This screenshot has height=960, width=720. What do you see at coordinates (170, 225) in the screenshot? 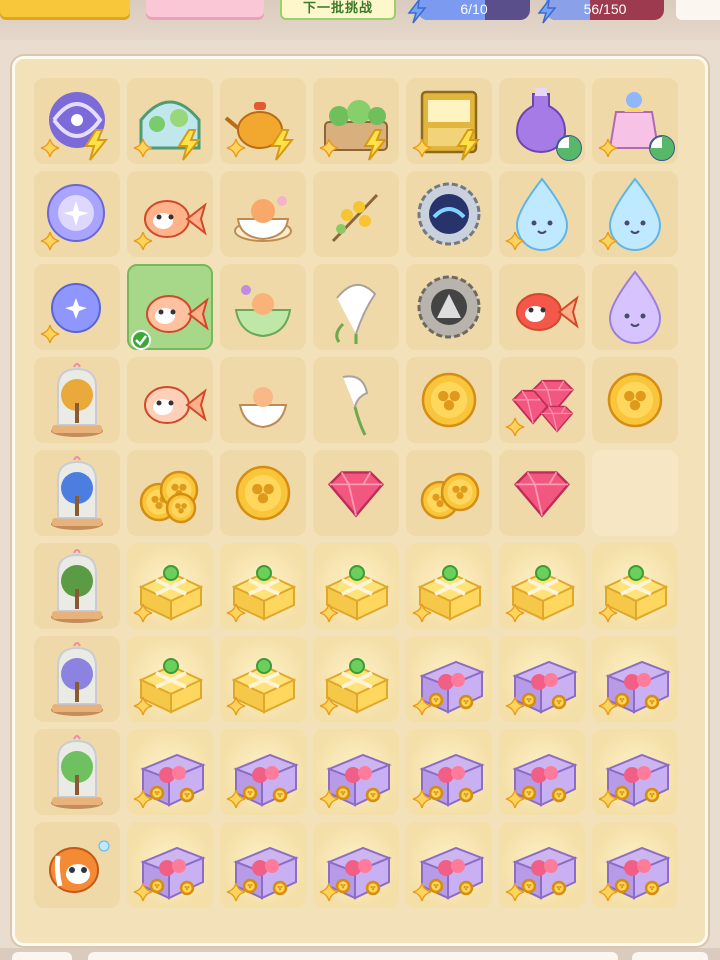
I see `koi-fish-plush-icon` at bounding box center [170, 225].